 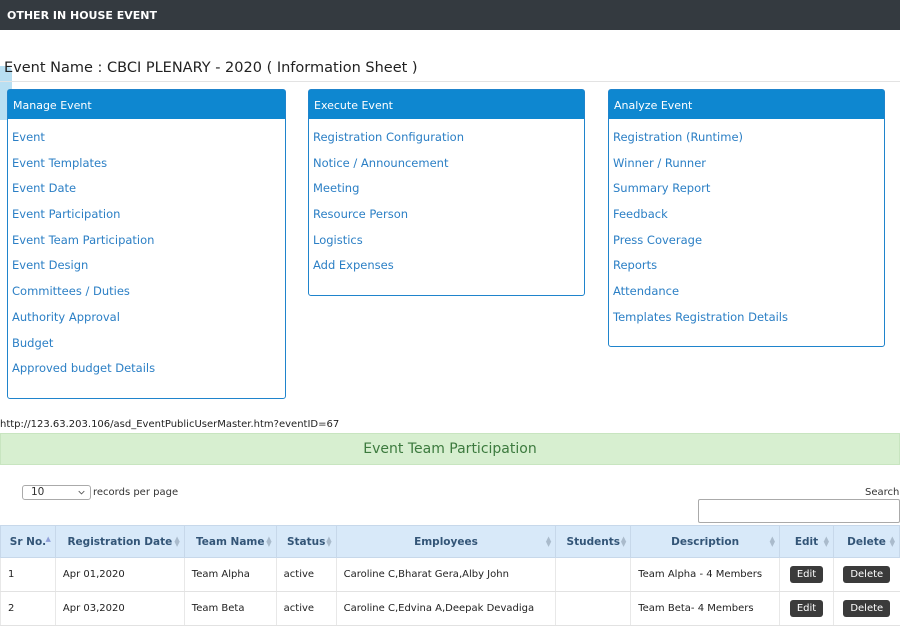 What do you see at coordinates (448, 241) in the screenshot?
I see `execute-link-logistics: Logistics` at bounding box center [448, 241].